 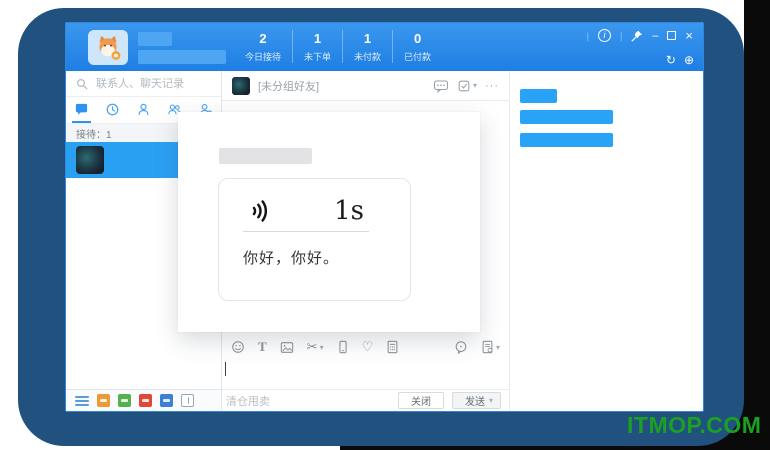 I want to click on draft-text: 清仓甩卖, so click(x=308, y=401).